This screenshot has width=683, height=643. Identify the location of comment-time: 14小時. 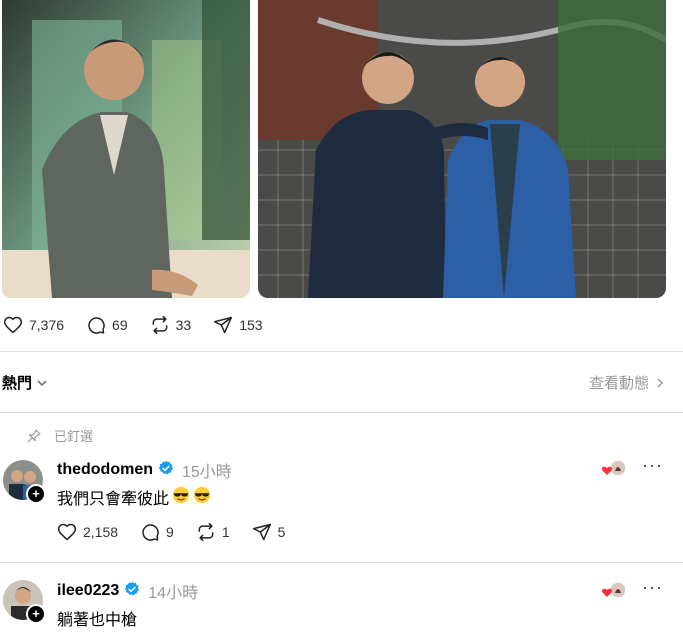
(173, 593).